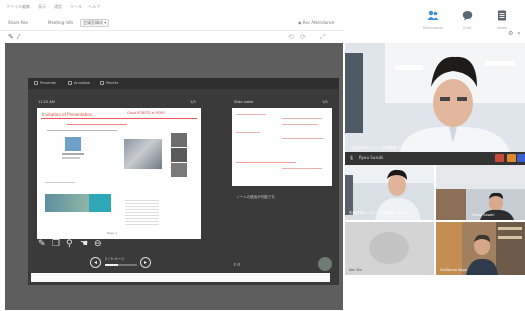 This screenshot has width=525, height=311. I want to click on main-speaker-name: 先端技術センター / 研究開発 (Hiro), so click(379, 148).